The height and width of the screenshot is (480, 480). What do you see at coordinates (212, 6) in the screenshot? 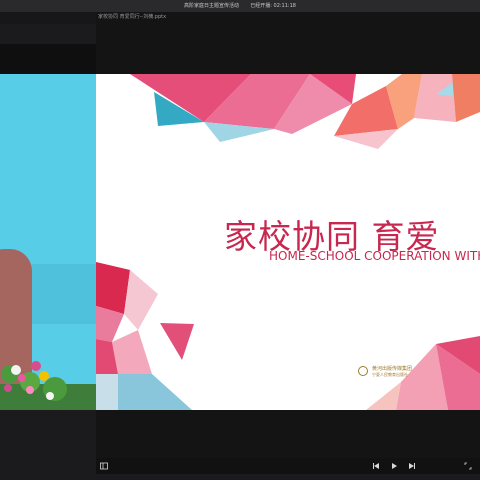
I see `meeting-name: 高阶家庭日主题宣传活动` at bounding box center [212, 6].